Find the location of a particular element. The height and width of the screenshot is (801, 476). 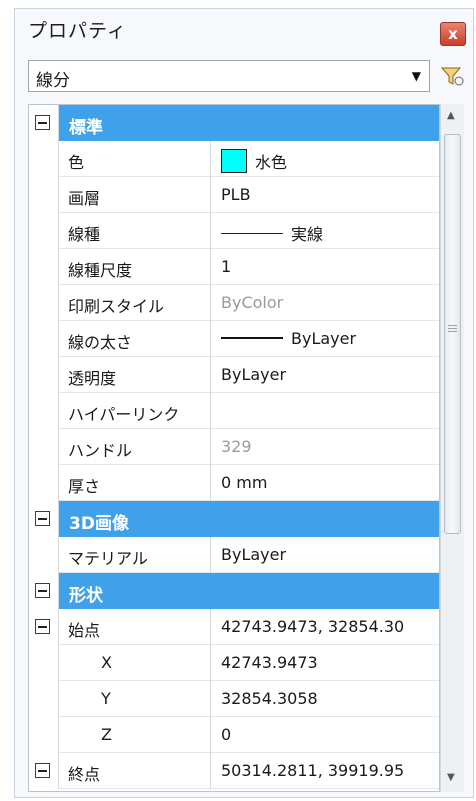

quick-select-filter-icon is located at coordinates (452, 76).